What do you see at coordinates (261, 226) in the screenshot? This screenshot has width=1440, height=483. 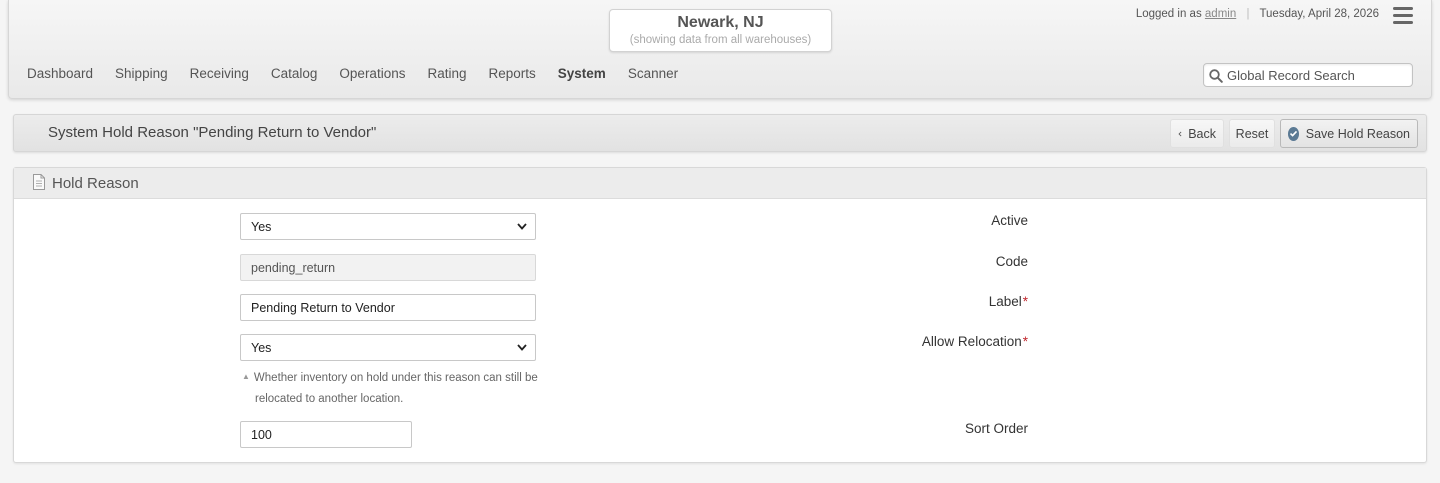 I see `active-value: Yes` at bounding box center [261, 226].